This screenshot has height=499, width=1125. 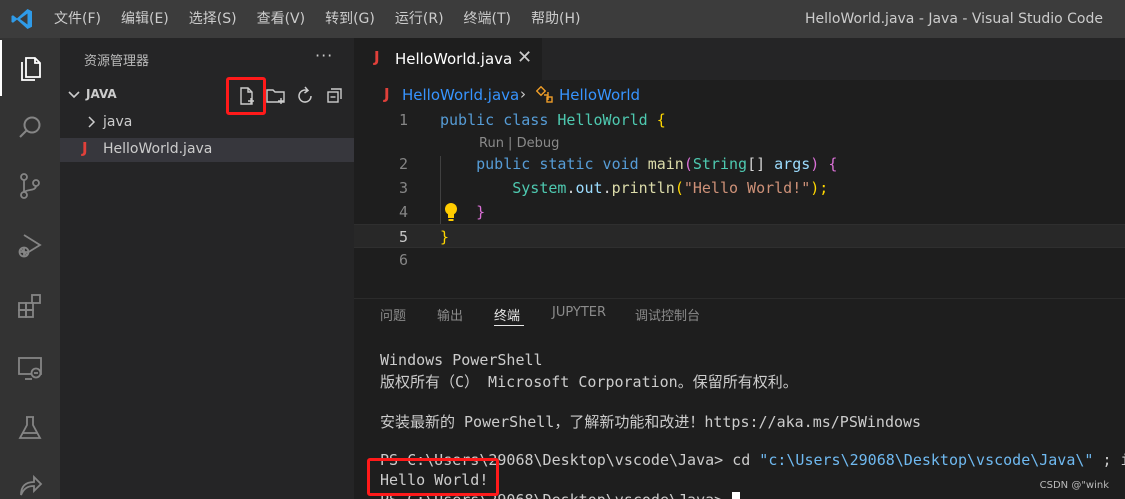 I want to click on tab-helloworld-java: J HelloWorld.java ✕, so click(x=448, y=59).